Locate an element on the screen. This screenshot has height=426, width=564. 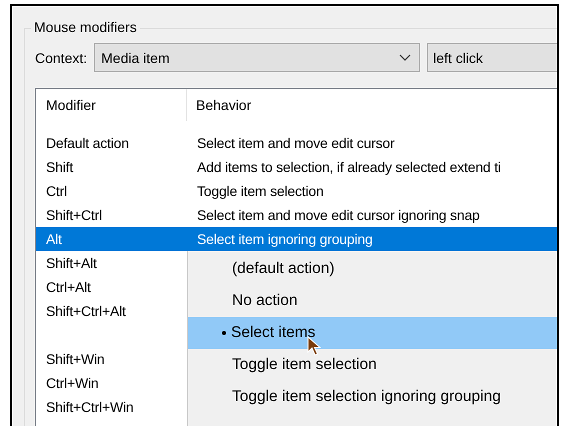
menu-item: Toggle item selection is located at coordinates (372, 365).